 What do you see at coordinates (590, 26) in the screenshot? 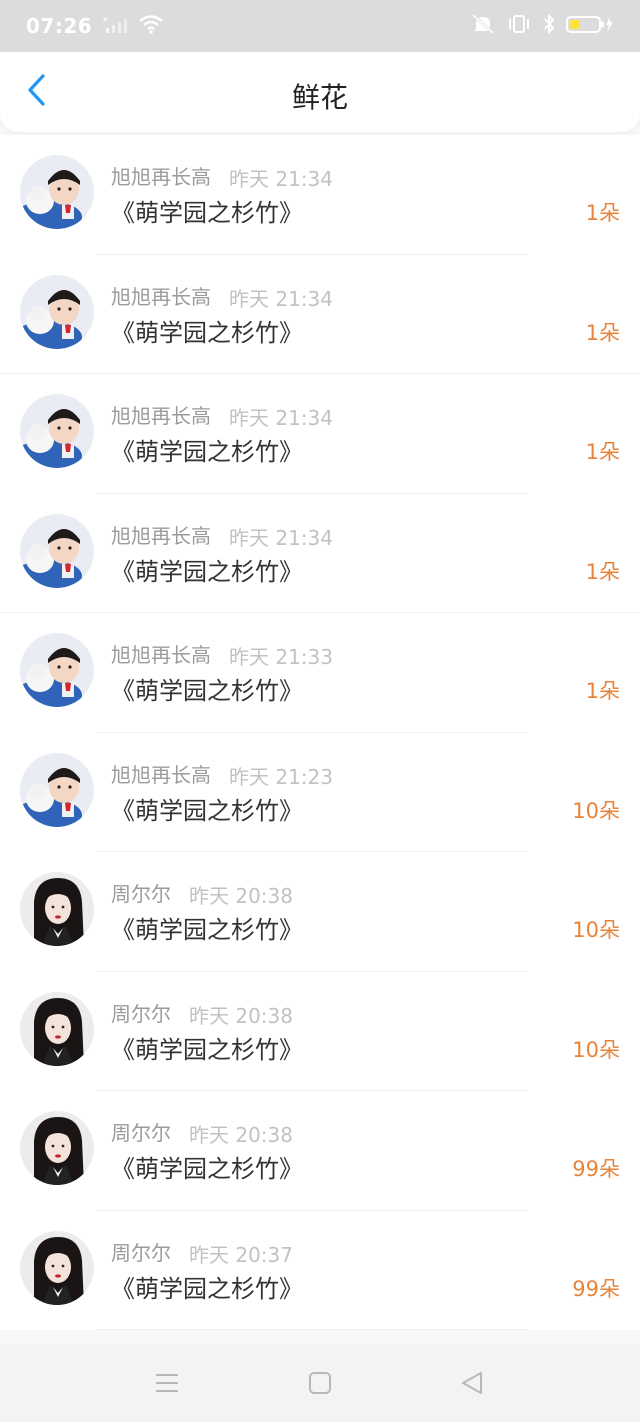
I see `battery-icon` at bounding box center [590, 26].